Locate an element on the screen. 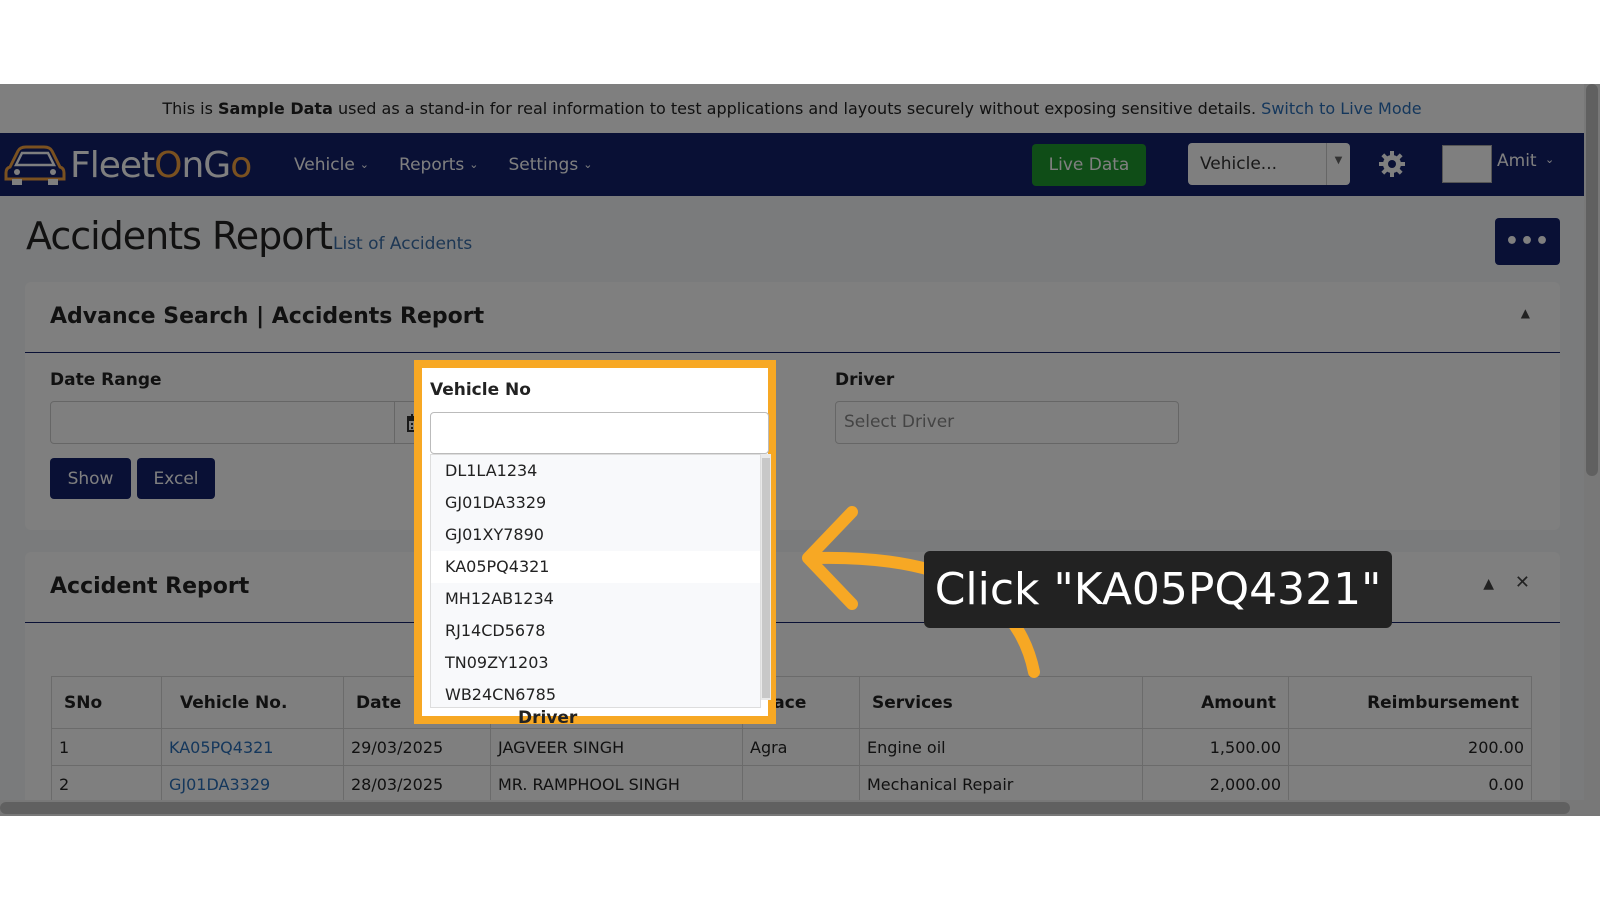  pointer-arrow-icon is located at coordinates (921, 592).